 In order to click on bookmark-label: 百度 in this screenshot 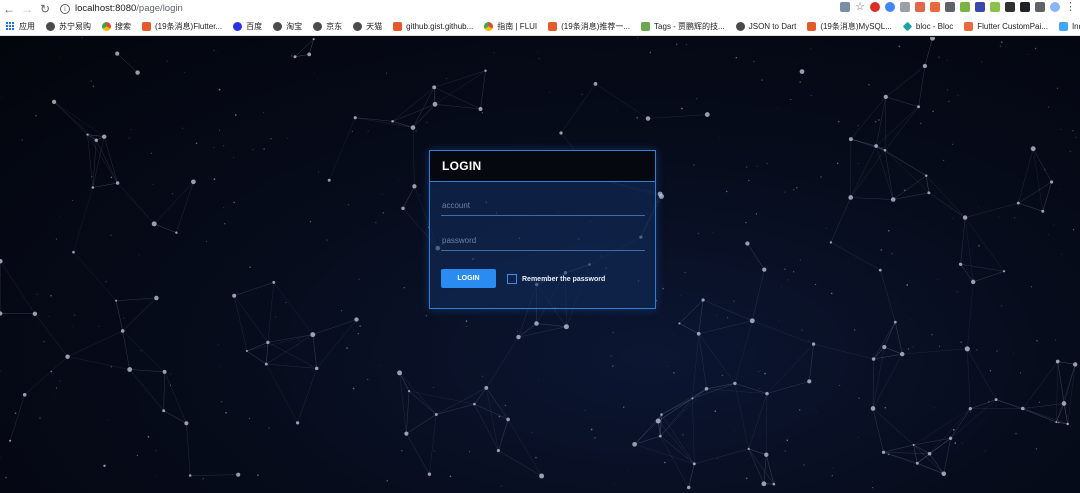, I will do `click(254, 26)`.